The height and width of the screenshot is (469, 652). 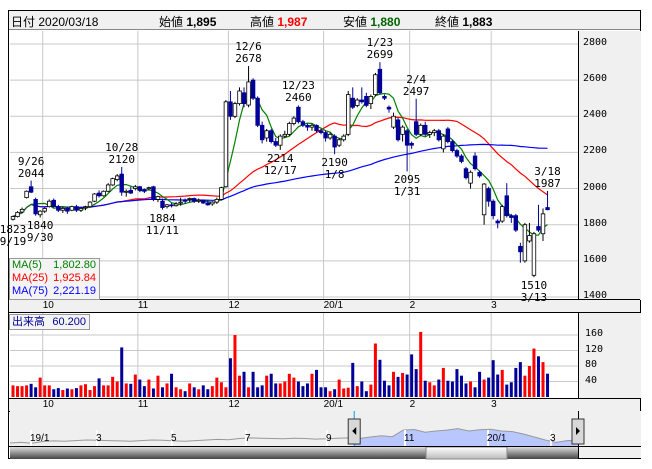 What do you see at coordinates (30, 291) in the screenshot?
I see `ma75-label: MA(75)` at bounding box center [30, 291].